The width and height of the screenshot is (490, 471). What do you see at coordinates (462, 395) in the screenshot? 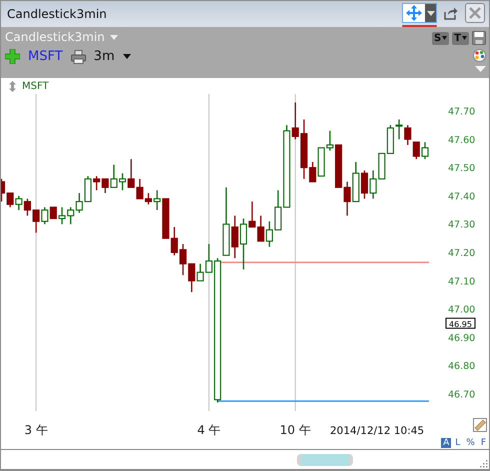
I see `axis-label: 46.70` at bounding box center [462, 395].